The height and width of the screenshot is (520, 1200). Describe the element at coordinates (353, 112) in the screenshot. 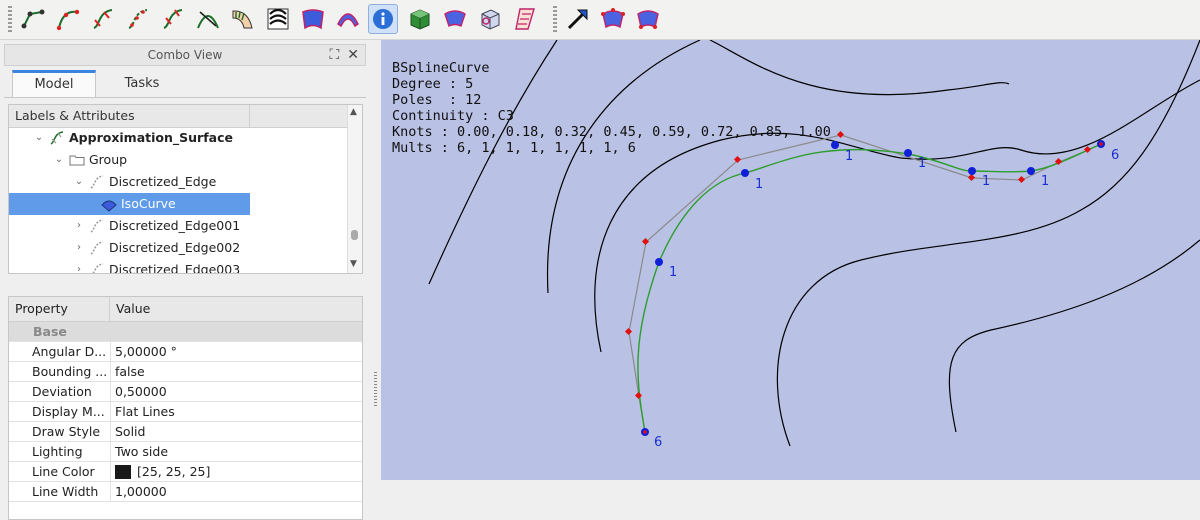

I see `scroll-up-icon: ▲` at that location.